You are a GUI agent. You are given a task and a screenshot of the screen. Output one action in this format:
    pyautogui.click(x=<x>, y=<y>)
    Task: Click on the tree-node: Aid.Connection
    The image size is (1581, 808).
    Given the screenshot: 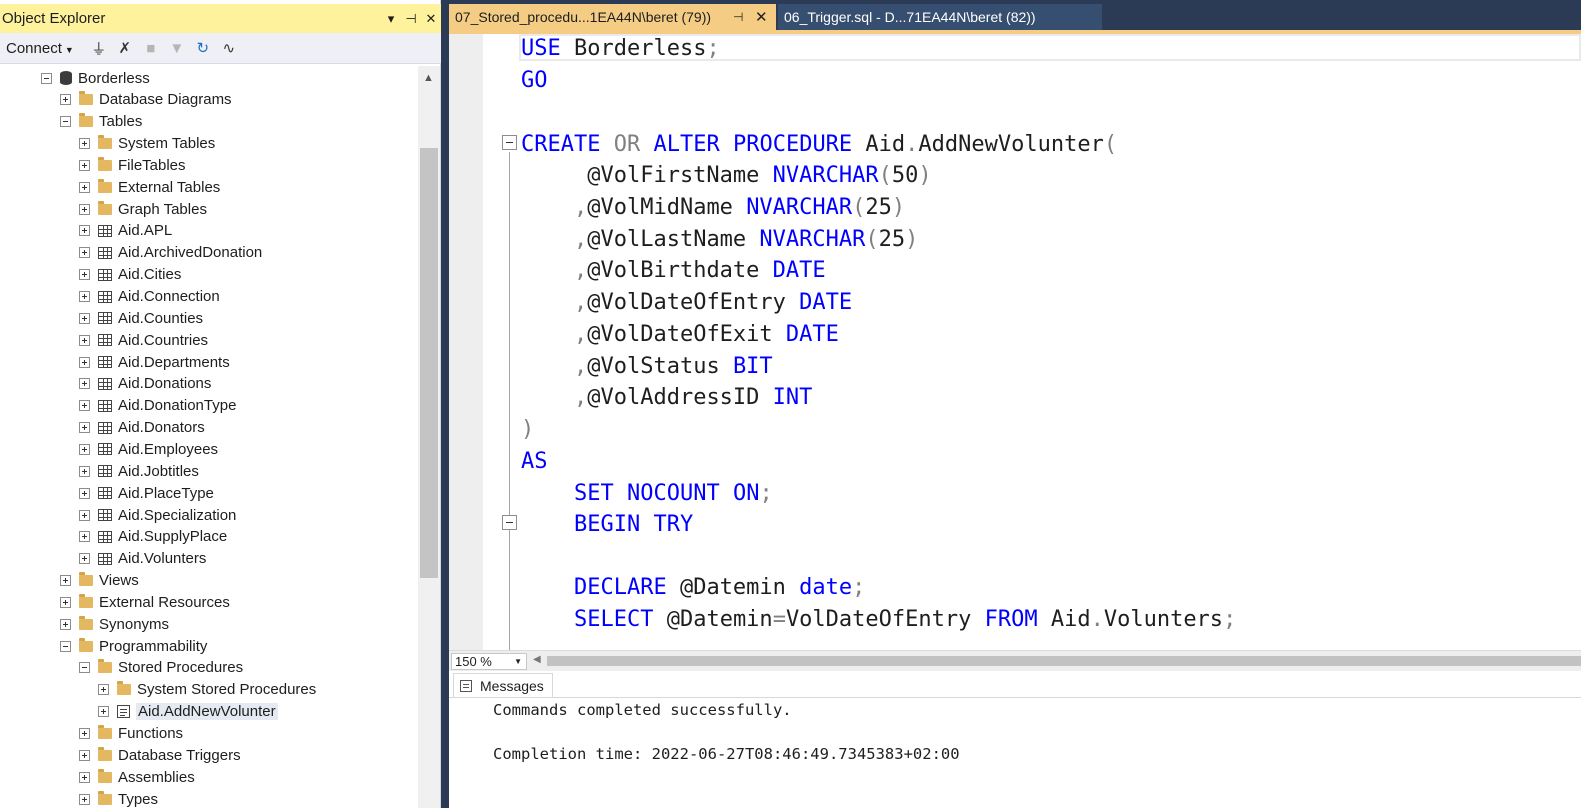 What is the action you would take?
    pyautogui.click(x=149, y=297)
    